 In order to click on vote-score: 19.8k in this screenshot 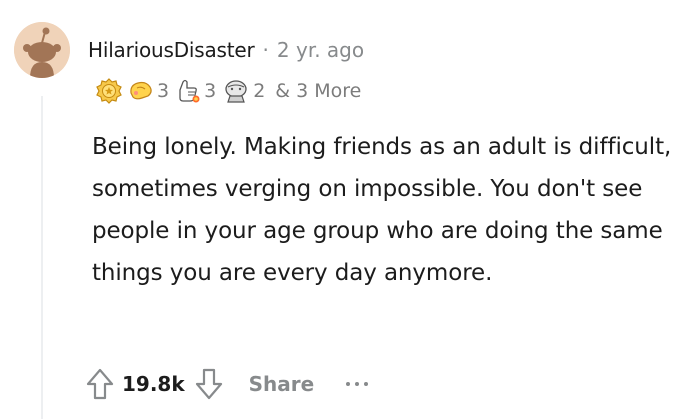, I will do `click(153, 384)`.